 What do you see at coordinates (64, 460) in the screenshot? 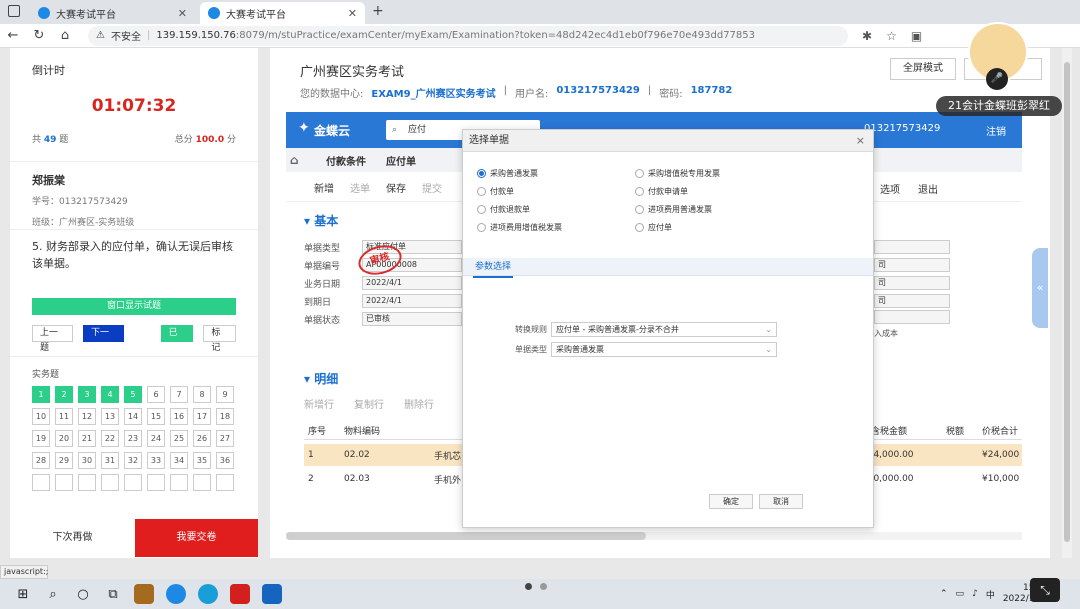
I see `question-cell: 29` at bounding box center [64, 460].